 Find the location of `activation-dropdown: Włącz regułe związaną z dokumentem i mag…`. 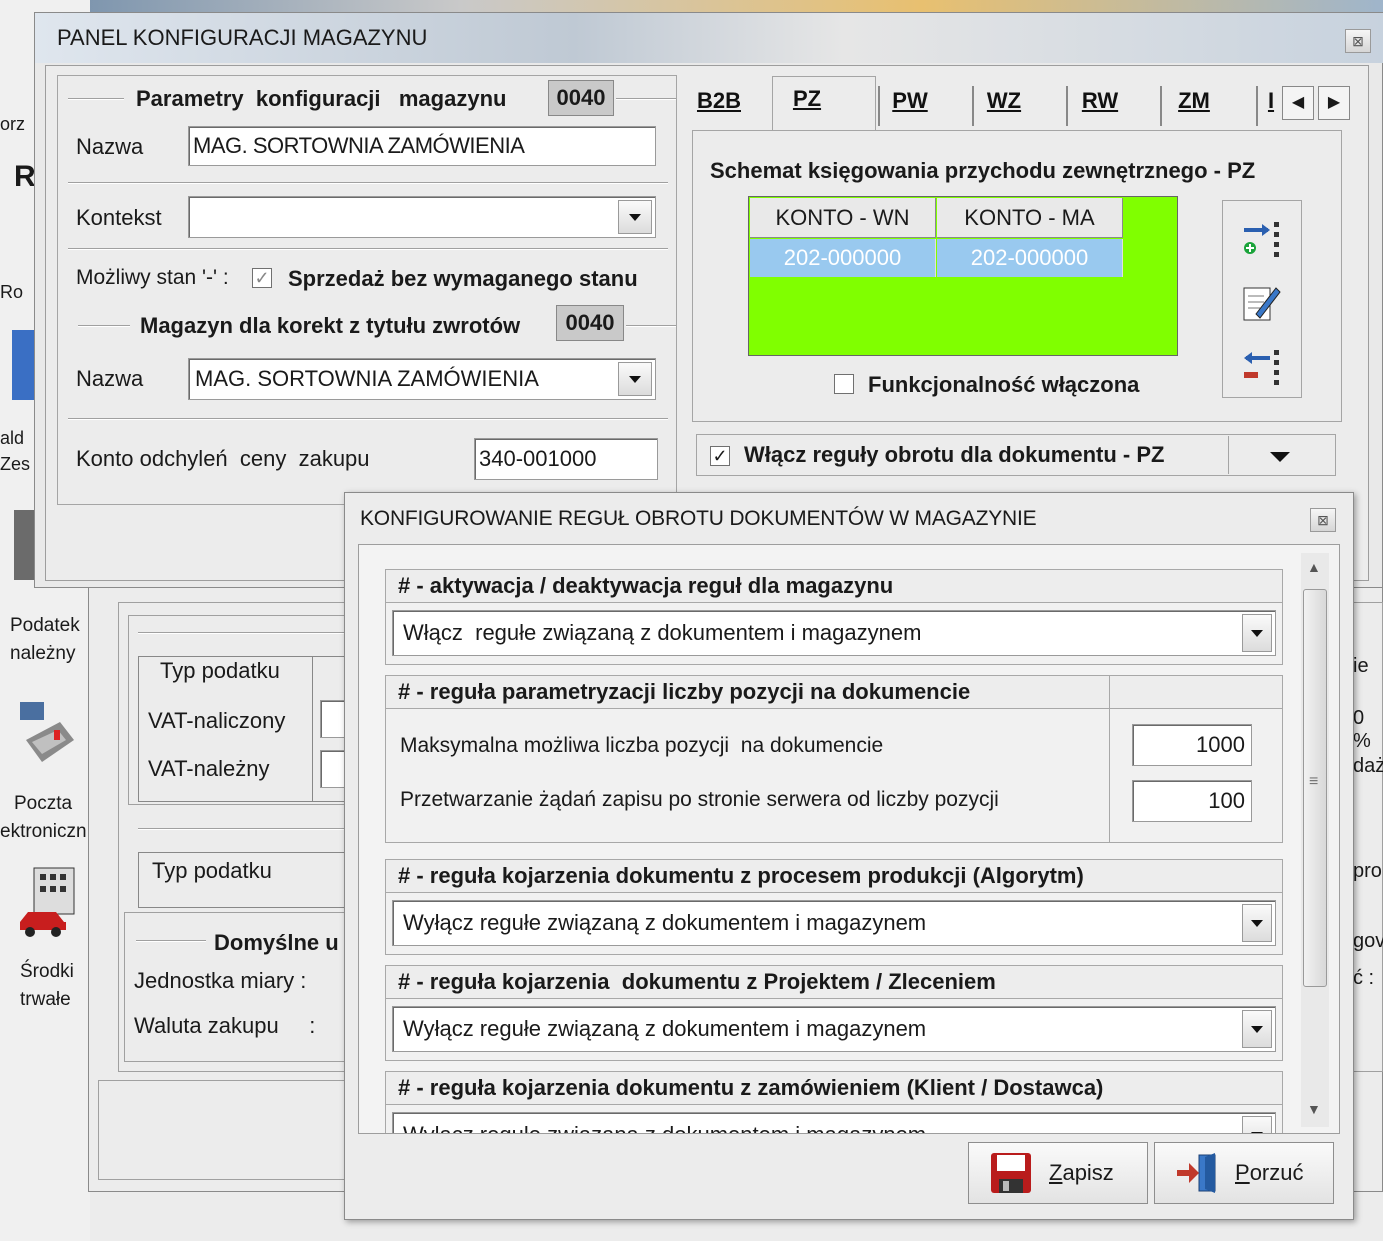

activation-dropdown: Włącz regułe związaną z dokumentem i mag… is located at coordinates (834, 633).